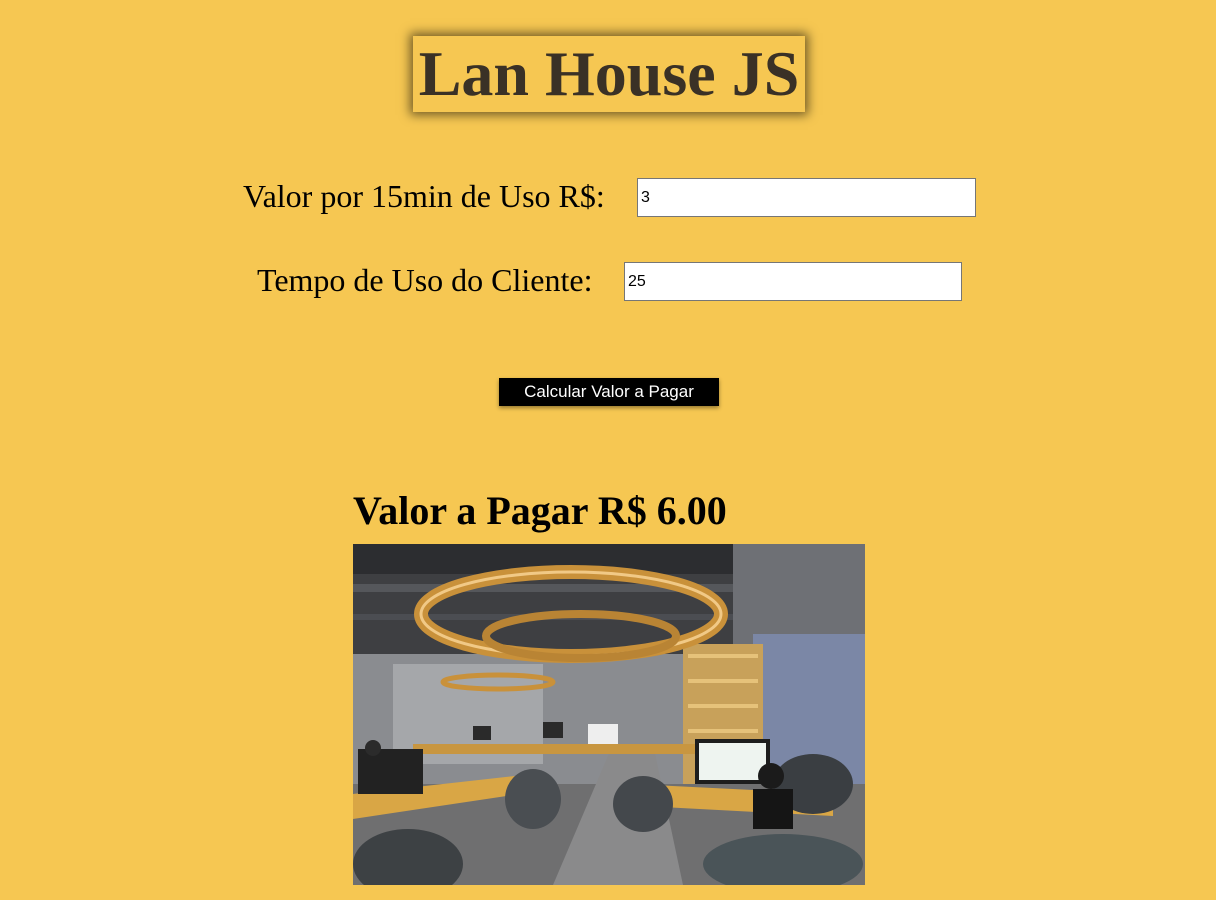 Image resolution: width=1216 pixels, height=900 pixels. What do you see at coordinates (806, 197) in the screenshot?
I see `rate-input` at bounding box center [806, 197].